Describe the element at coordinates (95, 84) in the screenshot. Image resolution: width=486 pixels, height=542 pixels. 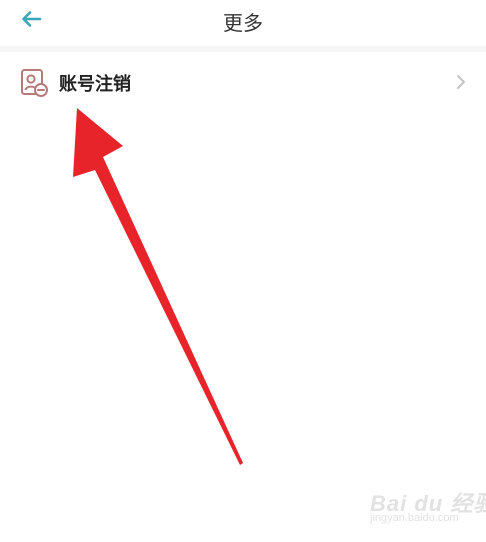
I see `menu-item-label: 账号注销` at that location.